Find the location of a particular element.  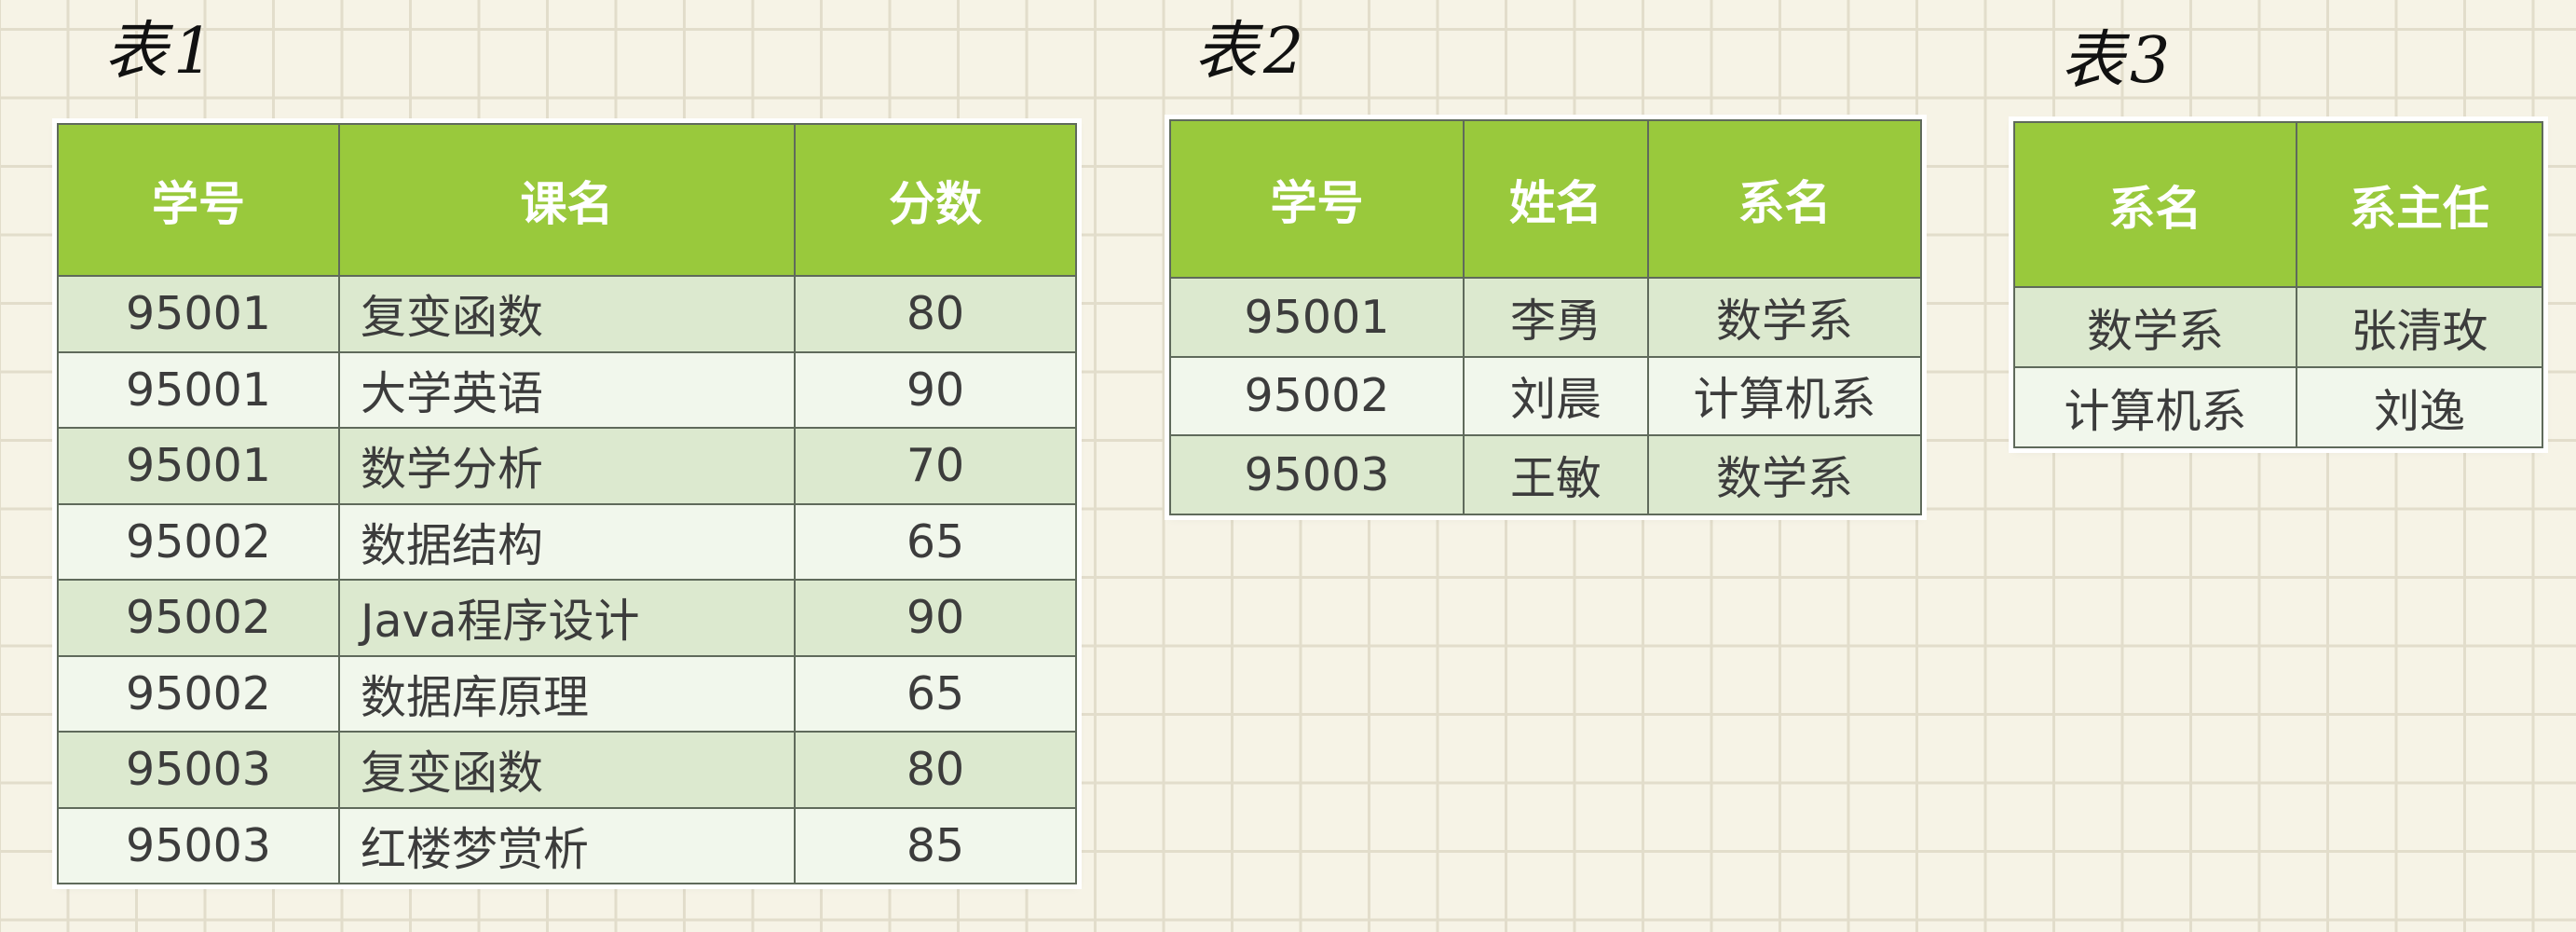

table-row: 95002 Java程序设计 90 is located at coordinates (567, 618).